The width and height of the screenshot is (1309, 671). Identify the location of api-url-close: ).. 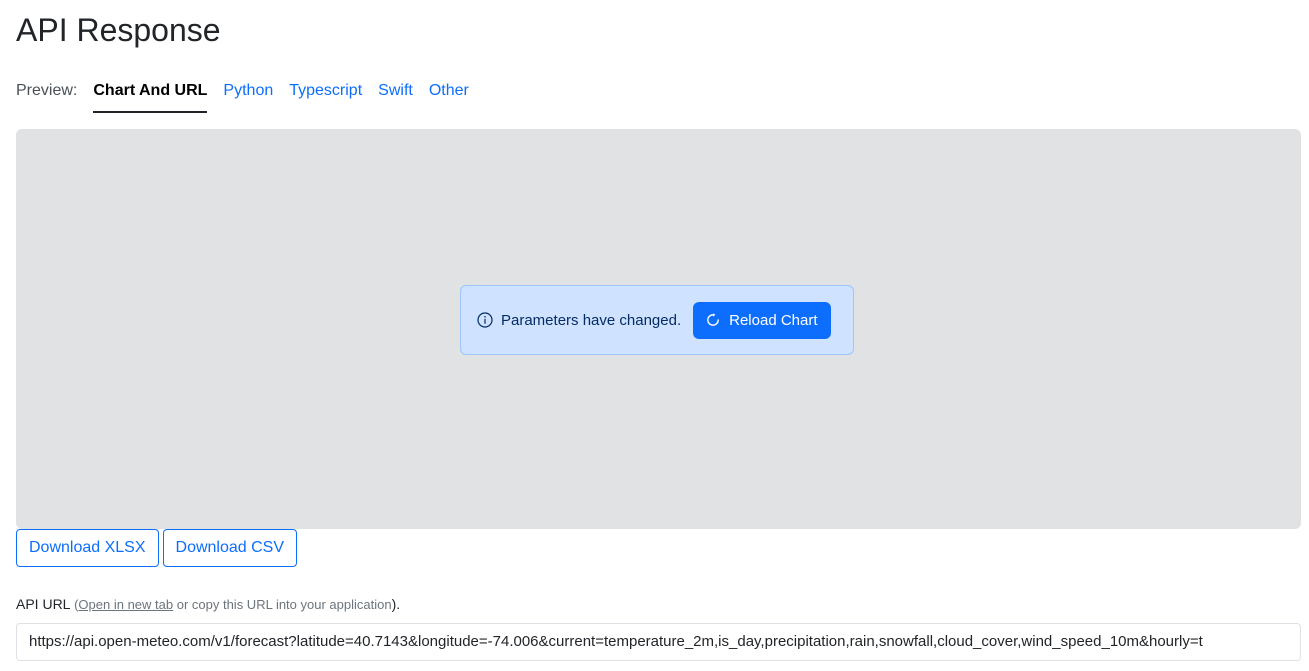
(396, 604).